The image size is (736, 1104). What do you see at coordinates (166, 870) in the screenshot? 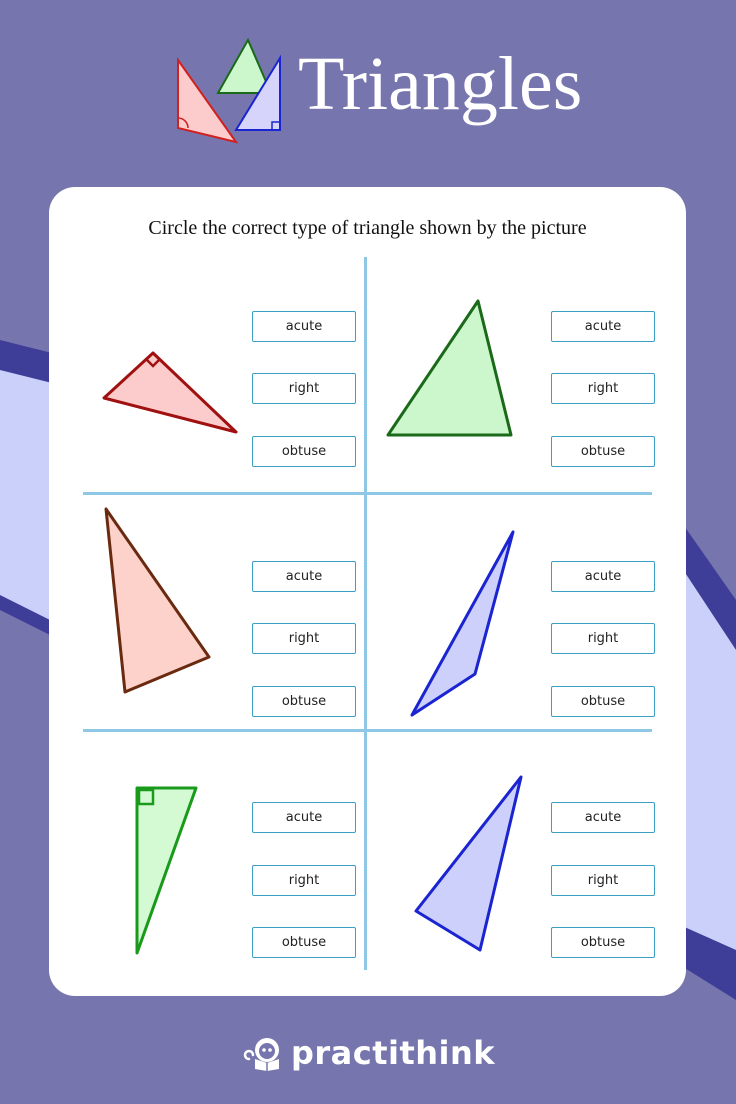
I see `triangle-5-right` at bounding box center [166, 870].